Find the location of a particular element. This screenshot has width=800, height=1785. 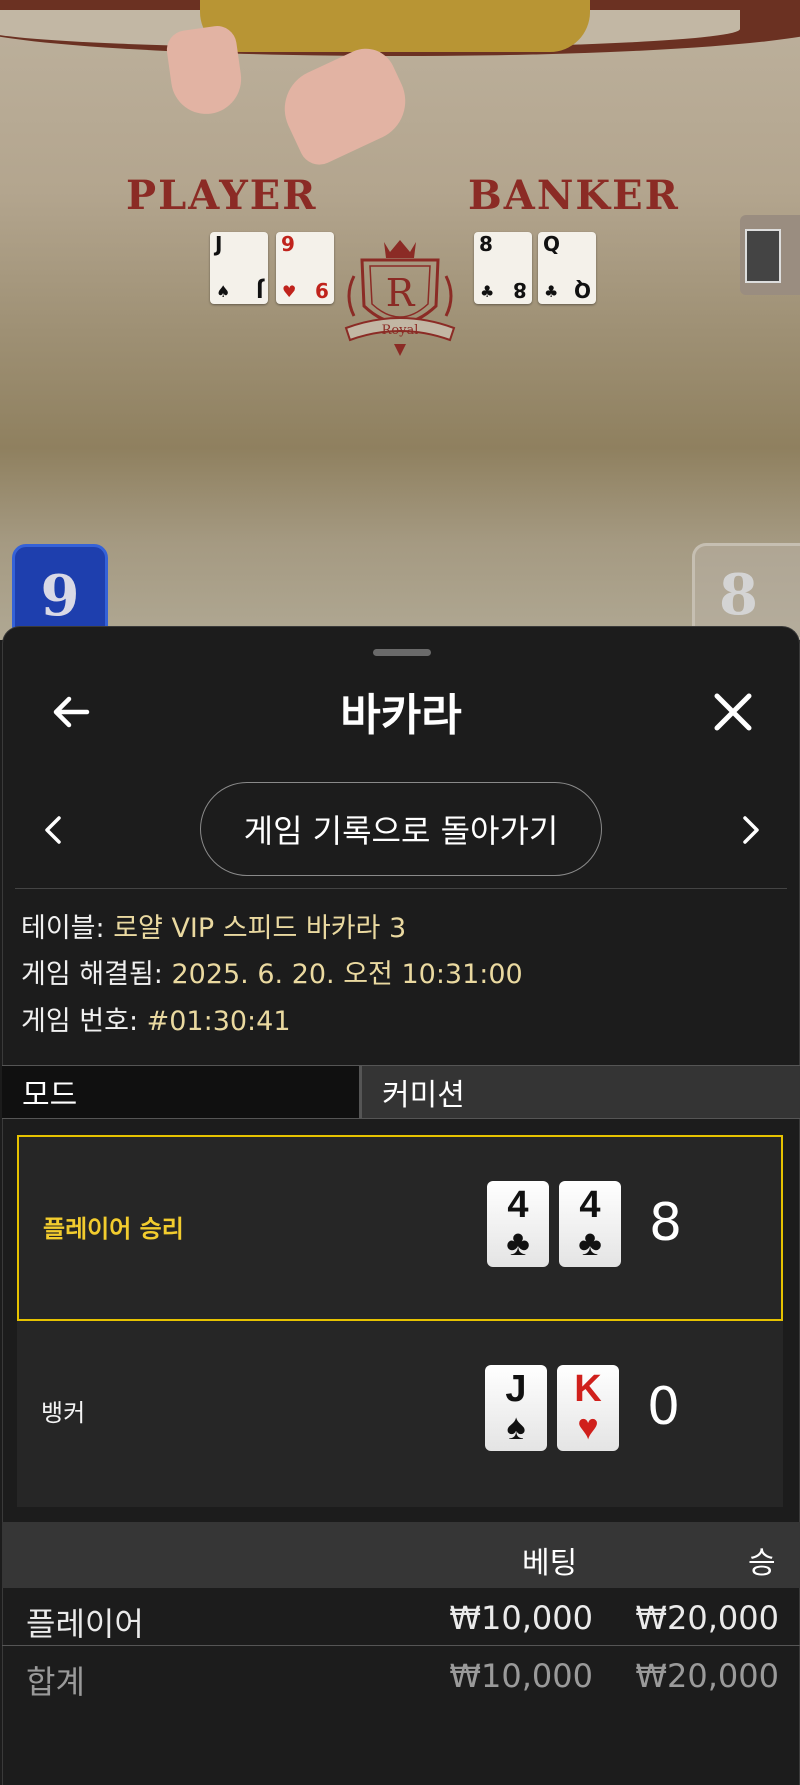

banker-score: 8 is located at coordinates (738, 595).